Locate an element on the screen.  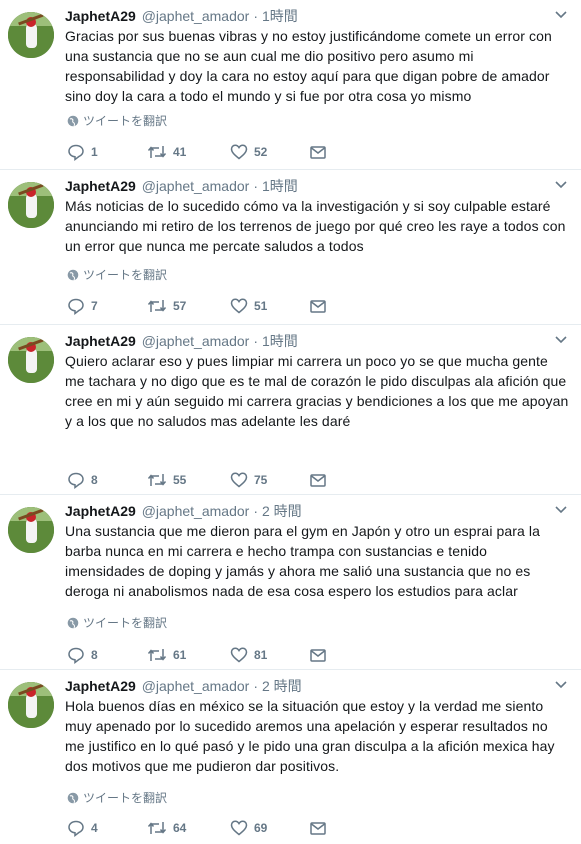
retweet-button: 64 is located at coordinates (166, 828).